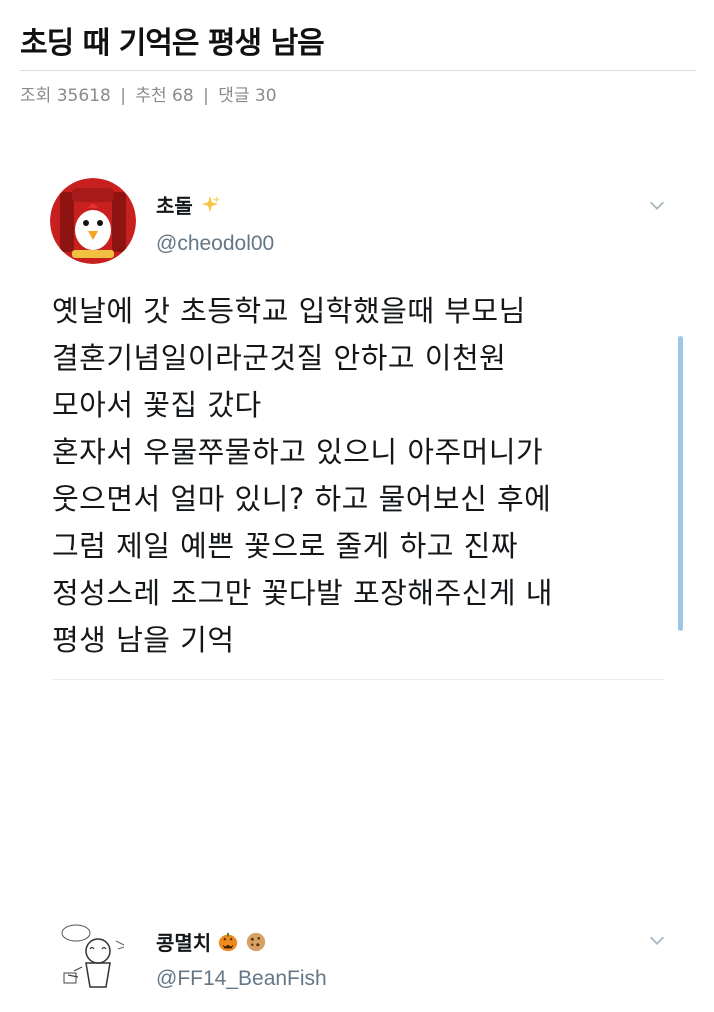 The height and width of the screenshot is (1012, 714). I want to click on post-title: 초딩 때 기억은 평생 남음, so click(358, 35).